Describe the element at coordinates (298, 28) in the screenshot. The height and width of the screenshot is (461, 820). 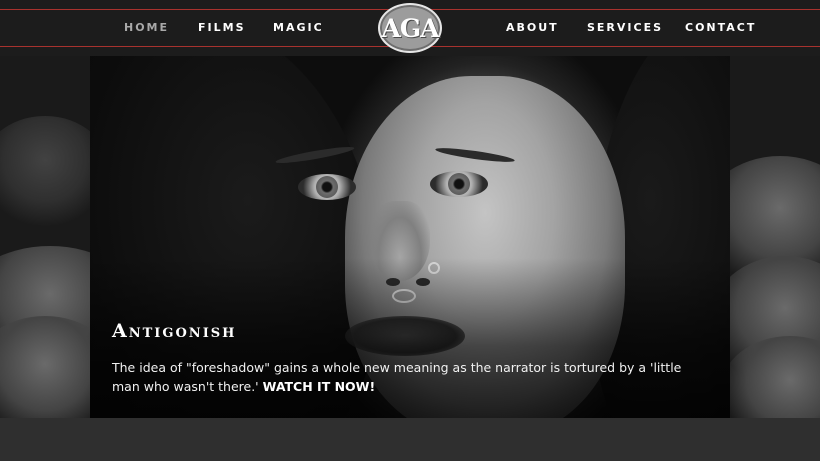
I see `nav-item-magic: MAGIC` at that location.